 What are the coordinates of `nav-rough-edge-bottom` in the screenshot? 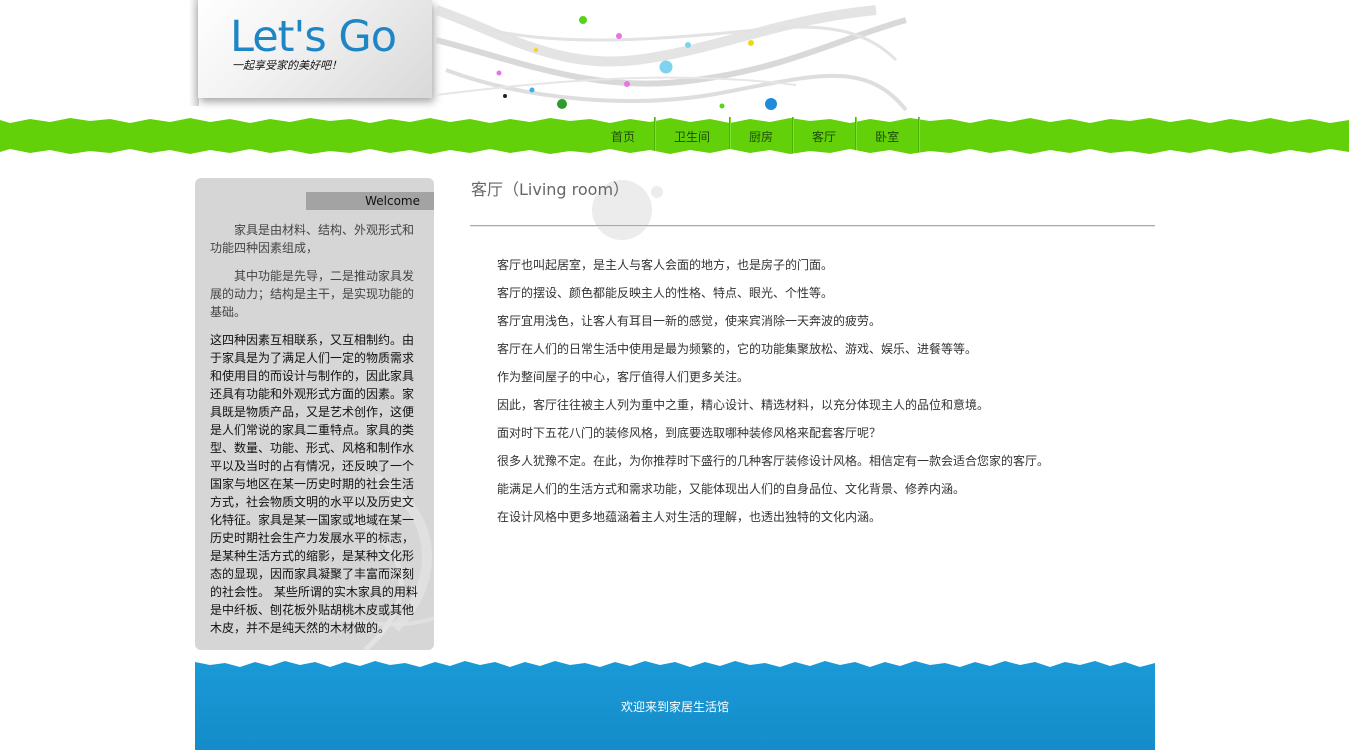 It's located at (674, 152).